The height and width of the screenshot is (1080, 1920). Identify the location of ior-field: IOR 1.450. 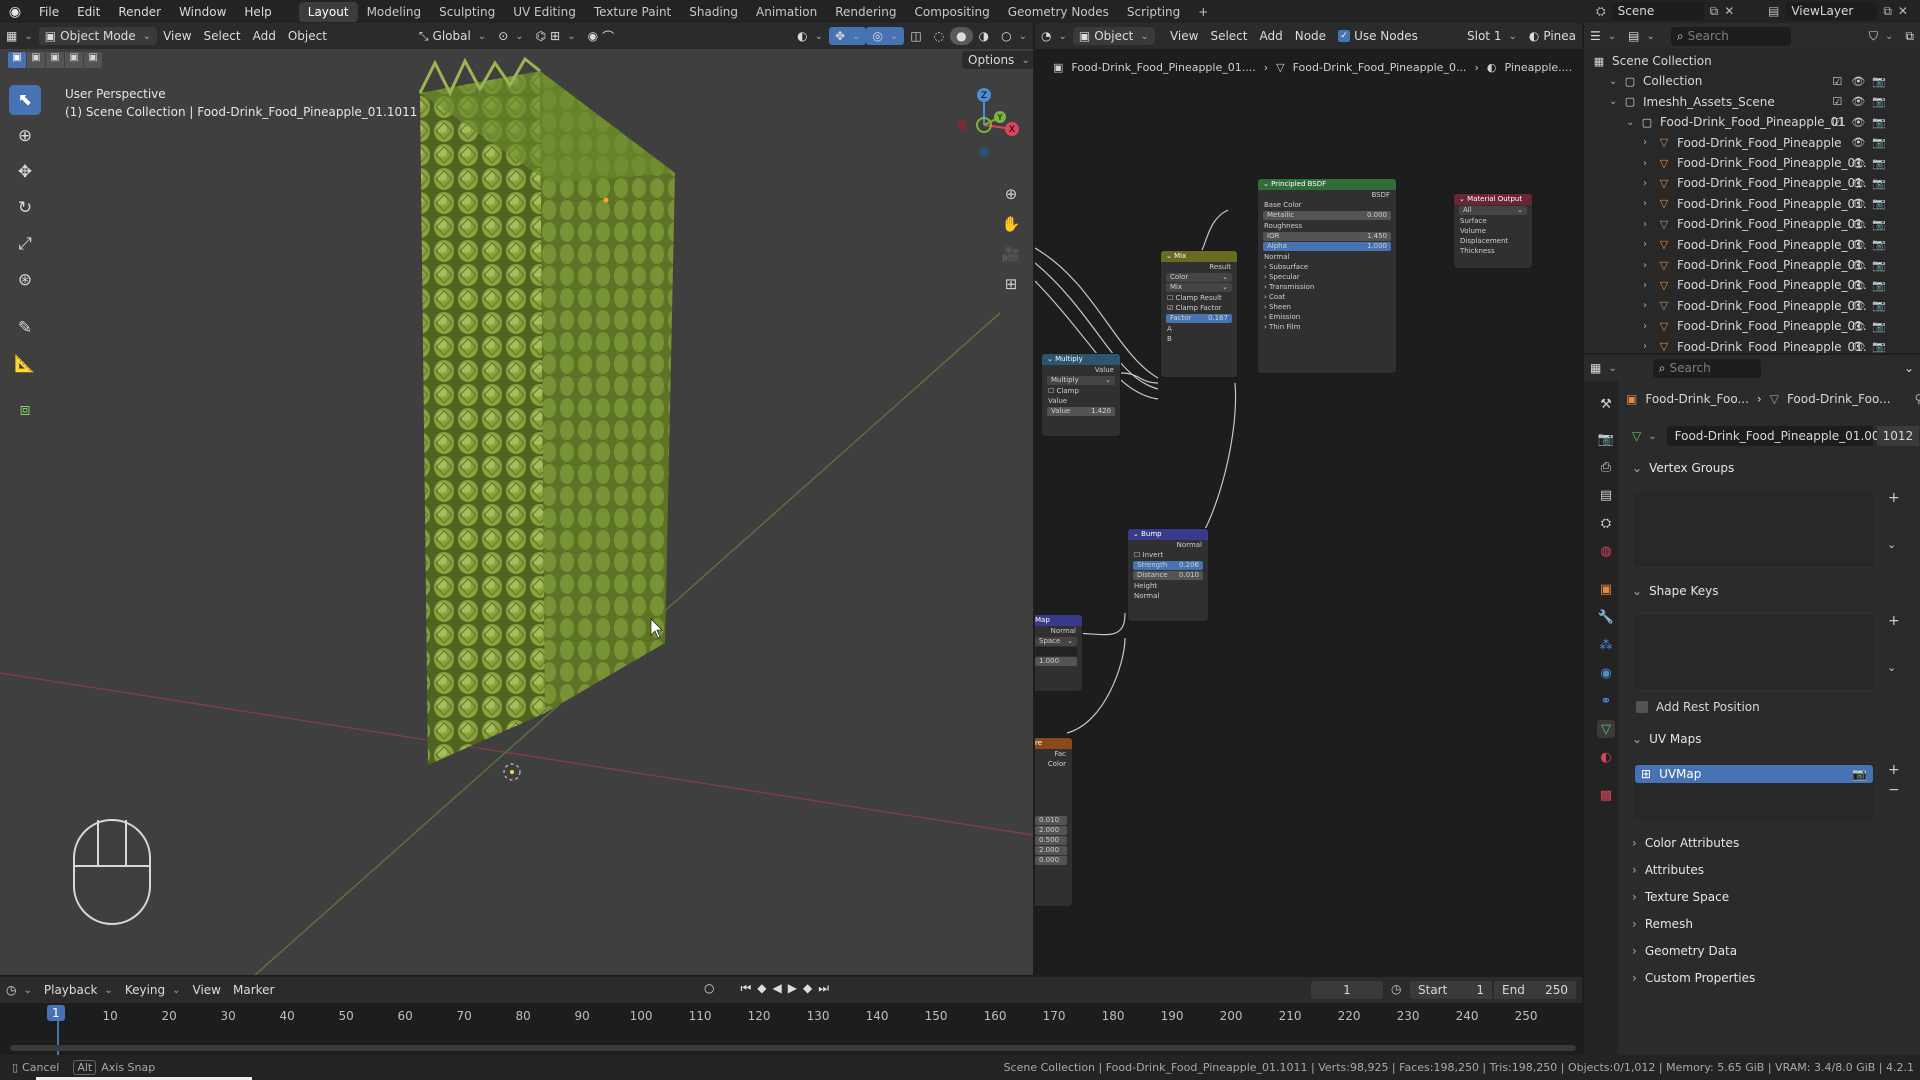
(1327, 236).